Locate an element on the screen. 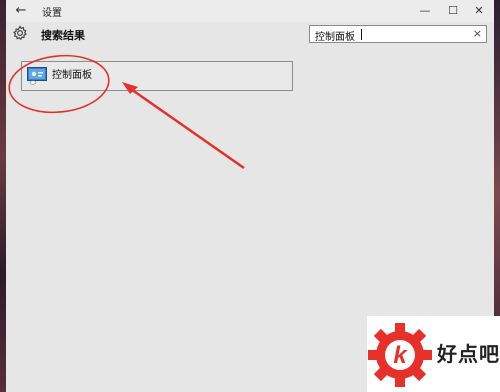 The width and height of the screenshot is (500, 392). watermark-logo: k 好点吧 is located at coordinates (433, 354).